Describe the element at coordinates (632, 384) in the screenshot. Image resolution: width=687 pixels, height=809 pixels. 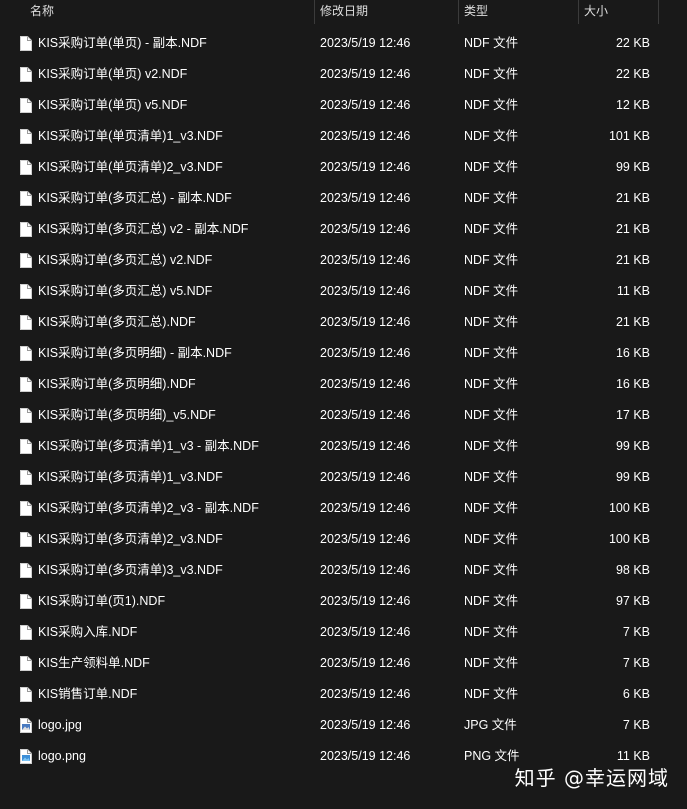
I see `file-size: 16 KB` at that location.